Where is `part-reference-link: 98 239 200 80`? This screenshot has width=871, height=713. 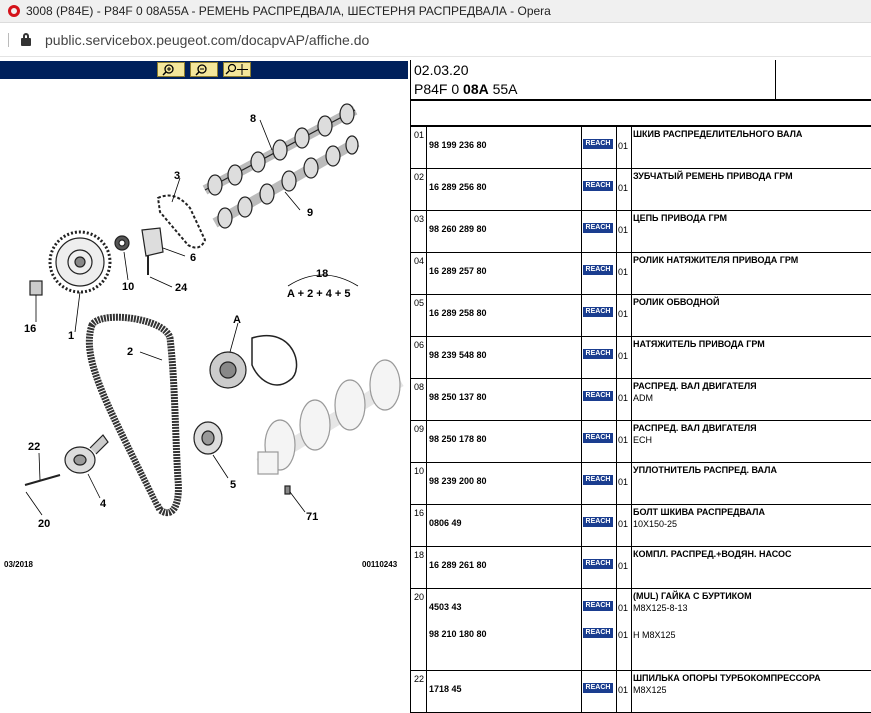
part-reference-link: 98 239 200 80 is located at coordinates (458, 481).